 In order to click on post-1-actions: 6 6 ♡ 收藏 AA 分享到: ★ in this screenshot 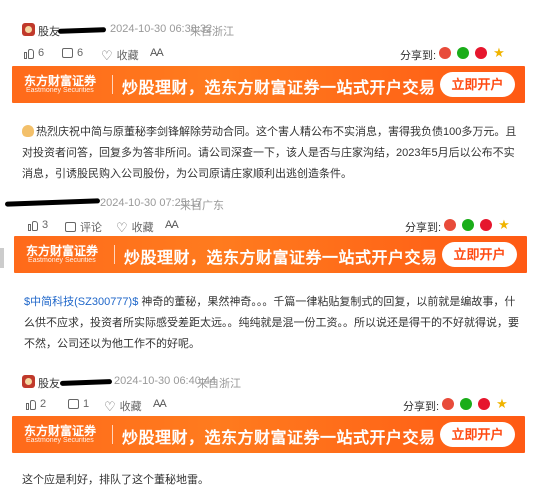, I will do `click(270, 54)`.